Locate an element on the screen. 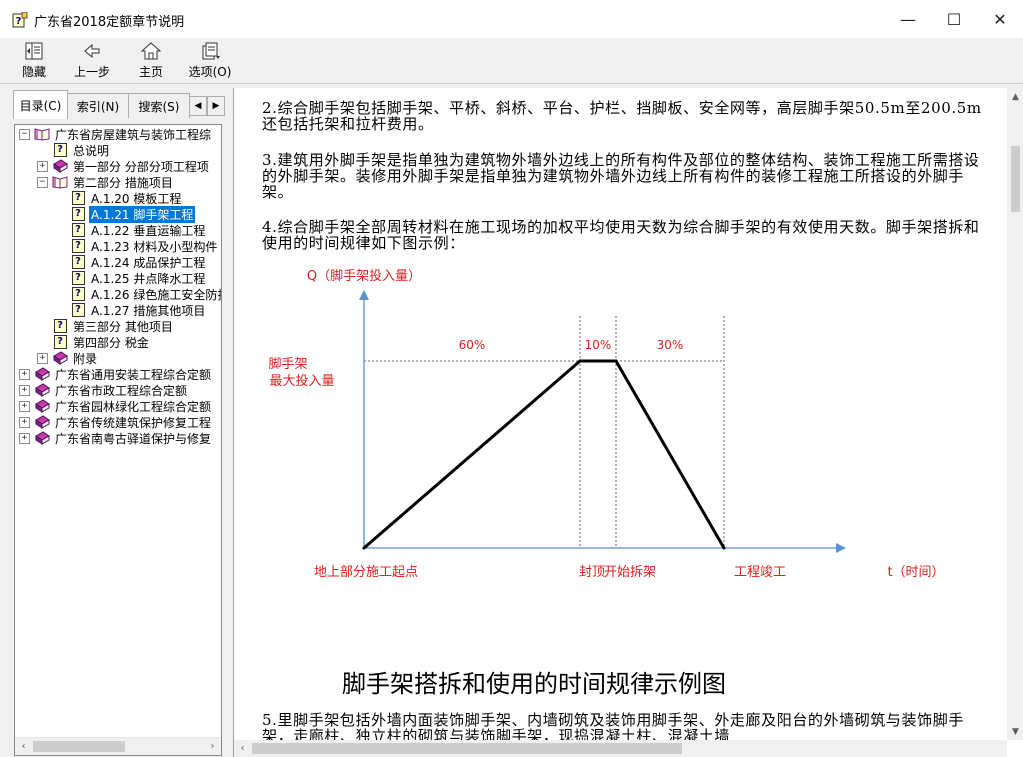 This screenshot has width=1023, height=757. content-vertical-scrollbar: ▲ ▼ is located at coordinates (1015, 414).